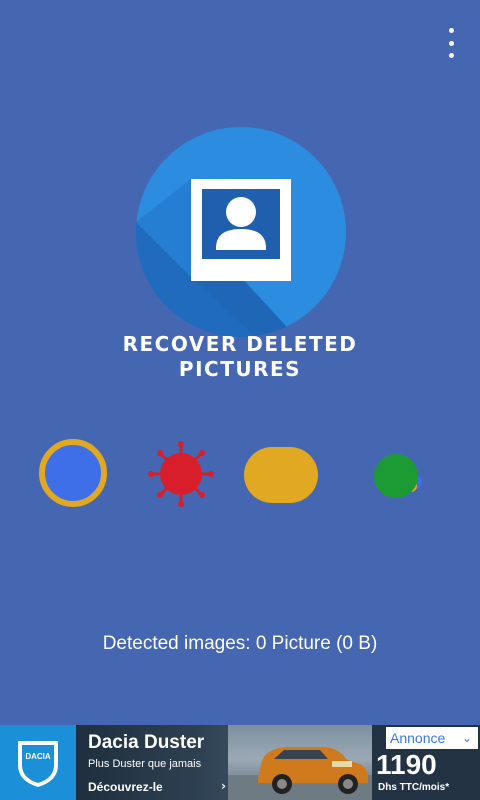  I want to click on ad-price-panel: Annonce ⌄ 1190 Dhs TTC/mois*, so click(426, 762).